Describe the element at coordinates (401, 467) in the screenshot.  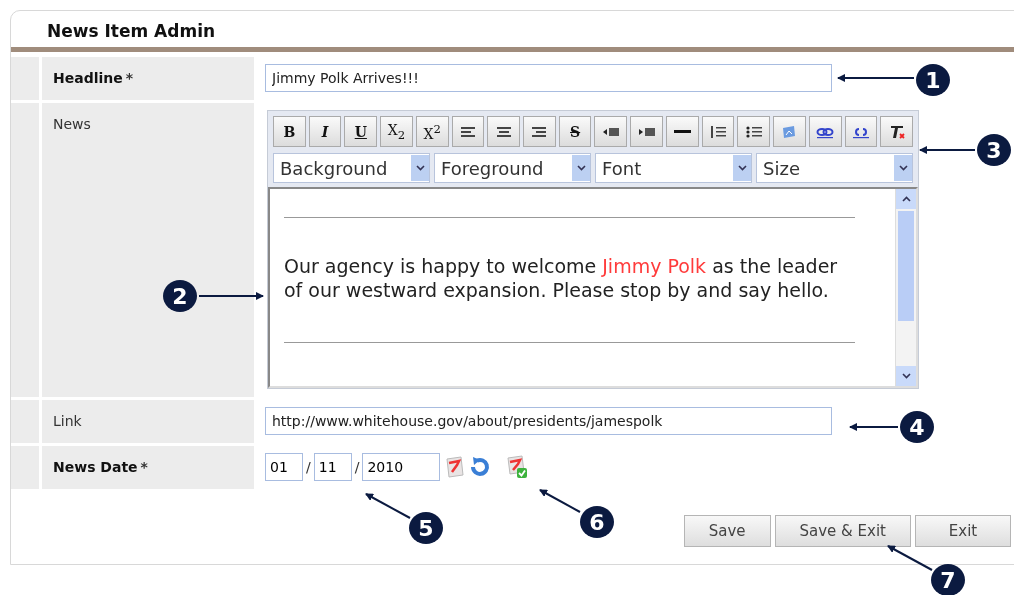
I see `date-field: 2010` at that location.